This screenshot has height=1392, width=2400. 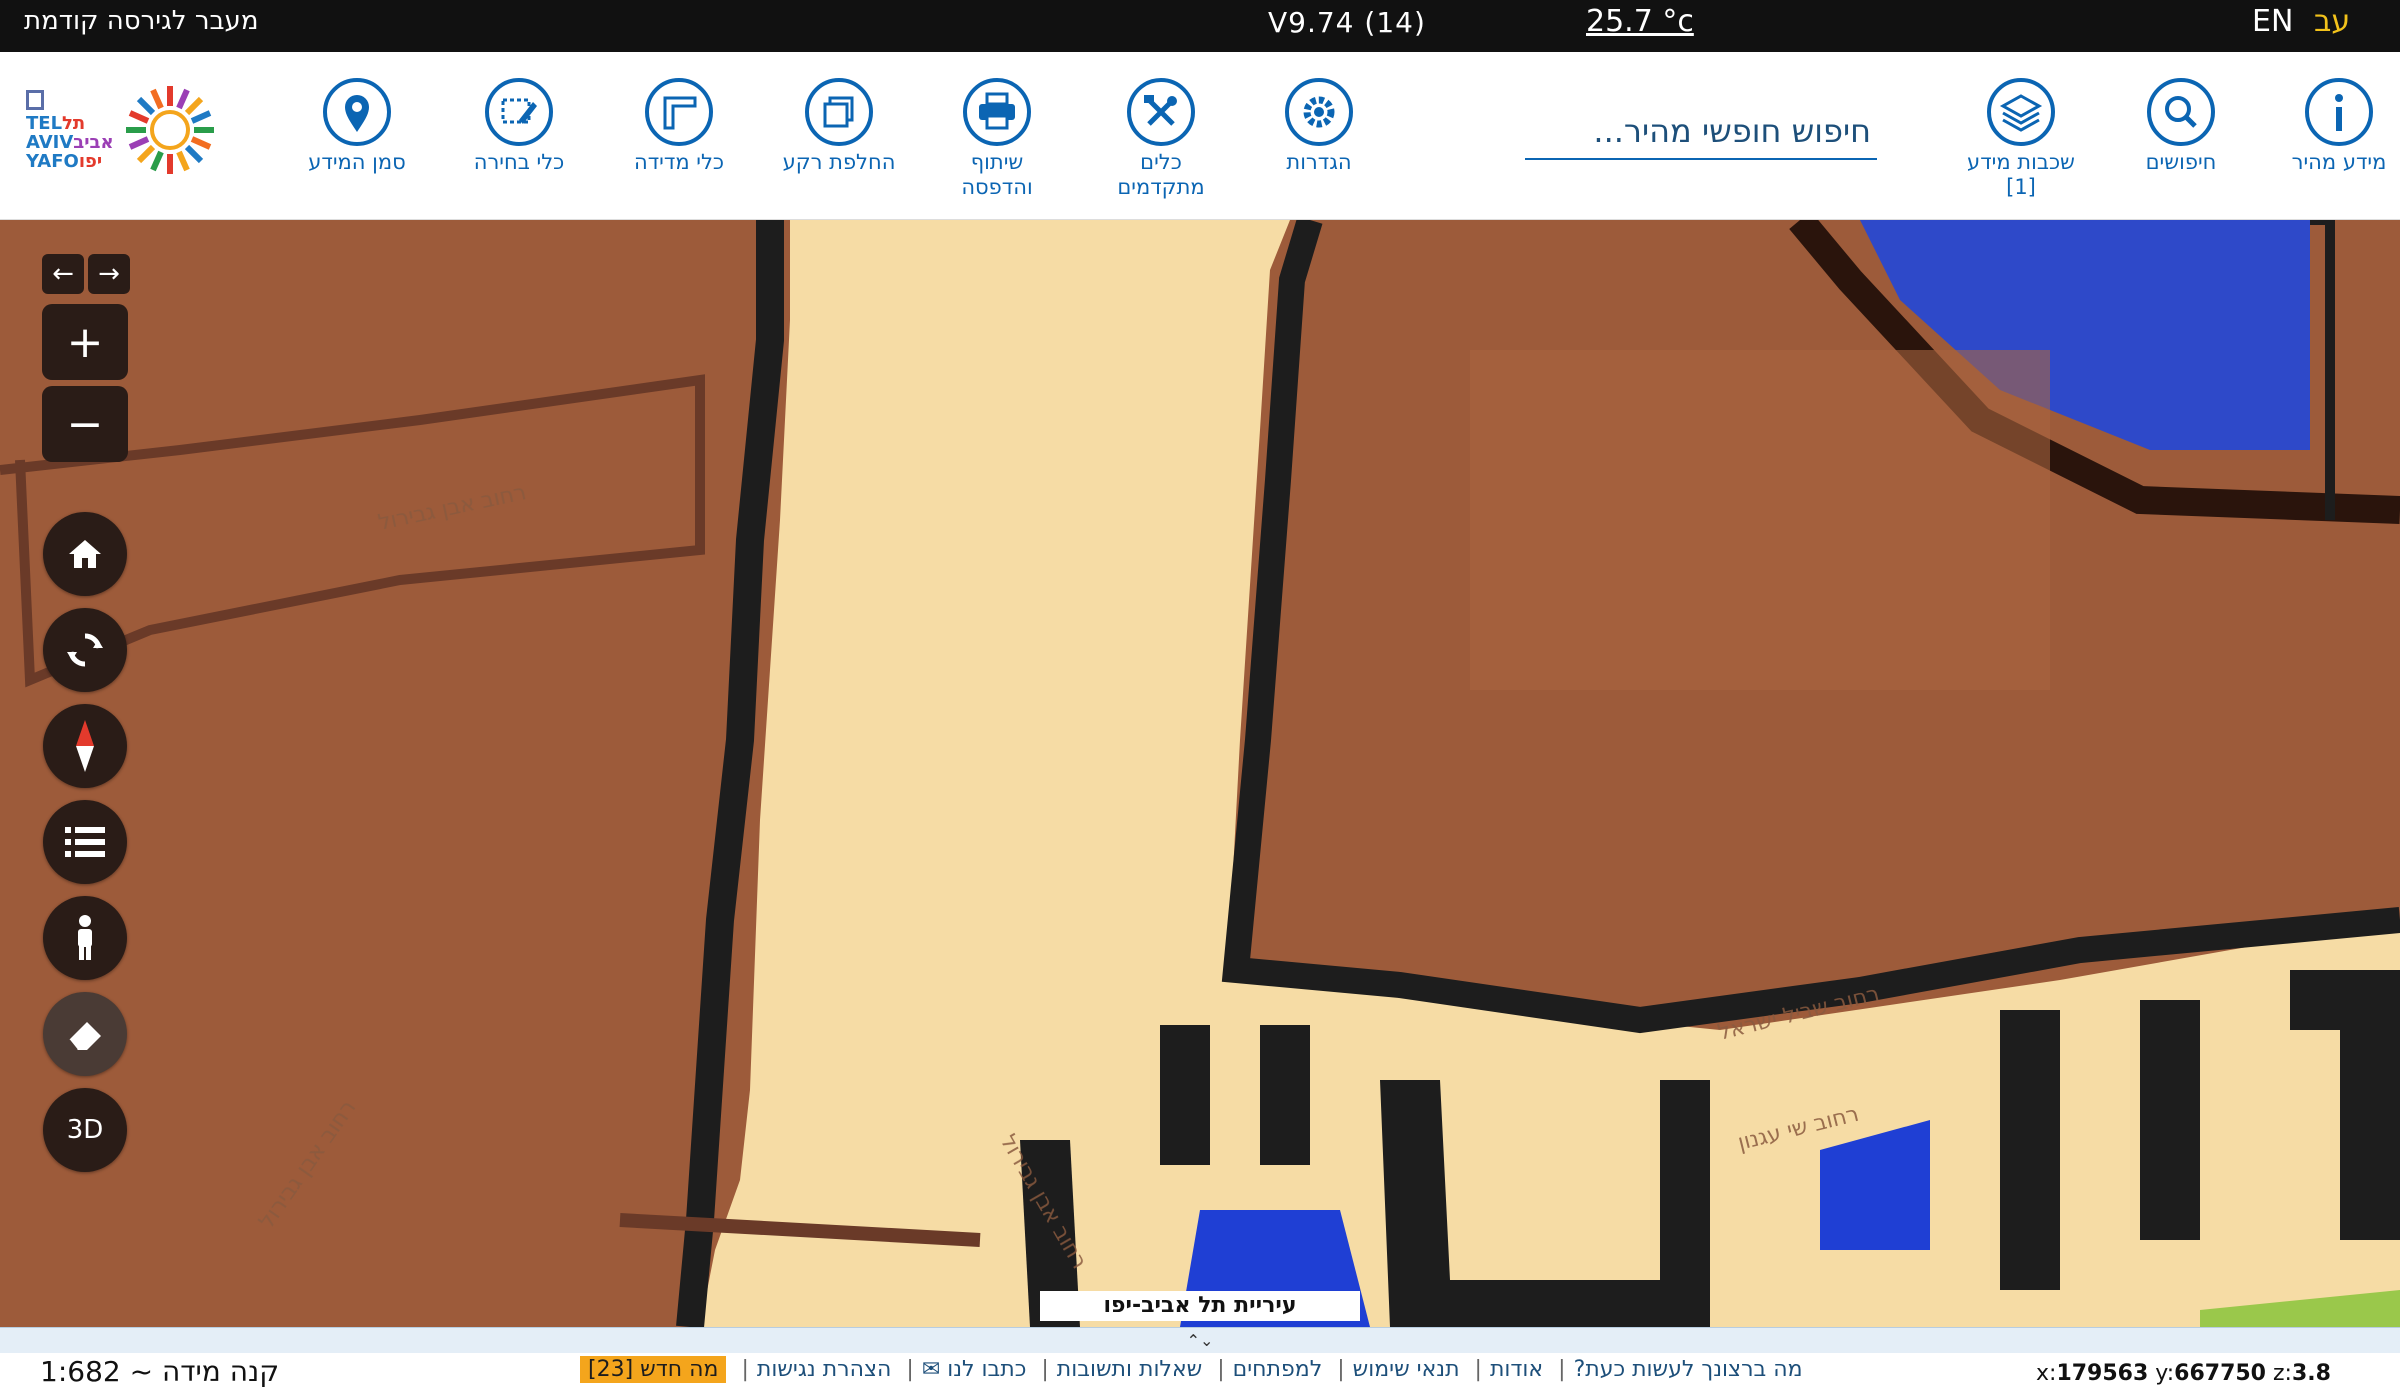 What do you see at coordinates (1319, 112) in the screenshot?
I see `gear-icon` at bounding box center [1319, 112].